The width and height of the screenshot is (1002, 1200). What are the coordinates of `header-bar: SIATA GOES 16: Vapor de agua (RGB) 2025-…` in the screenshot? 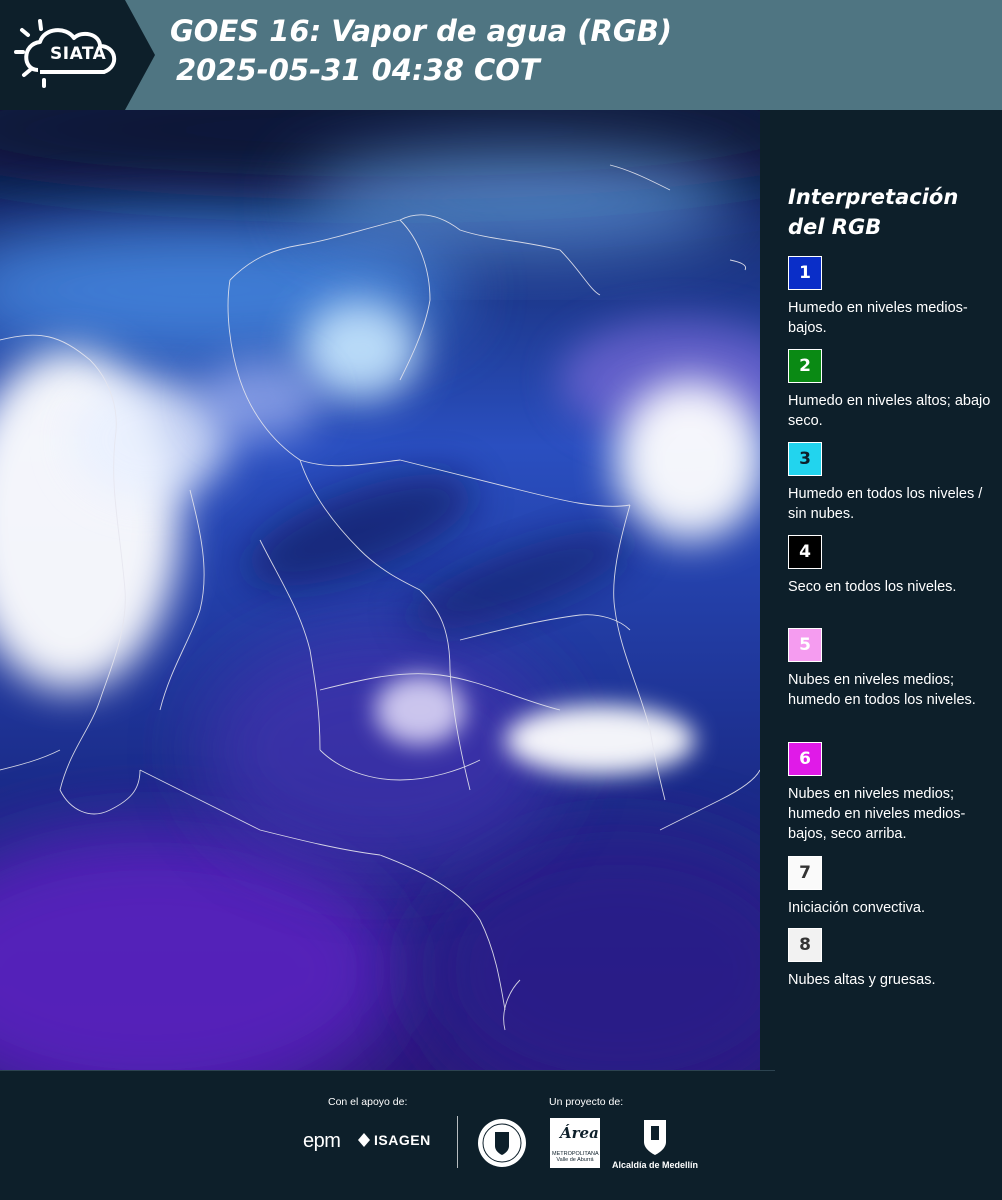 It's located at (501, 55).